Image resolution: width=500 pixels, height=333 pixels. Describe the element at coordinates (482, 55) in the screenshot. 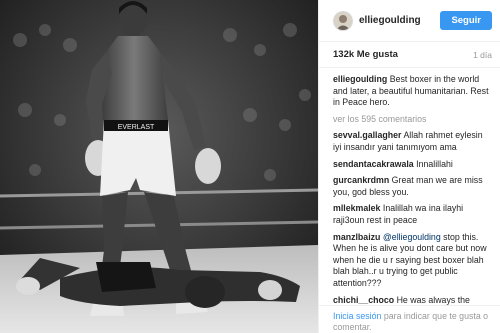

I see `post-time: 1 día` at that location.